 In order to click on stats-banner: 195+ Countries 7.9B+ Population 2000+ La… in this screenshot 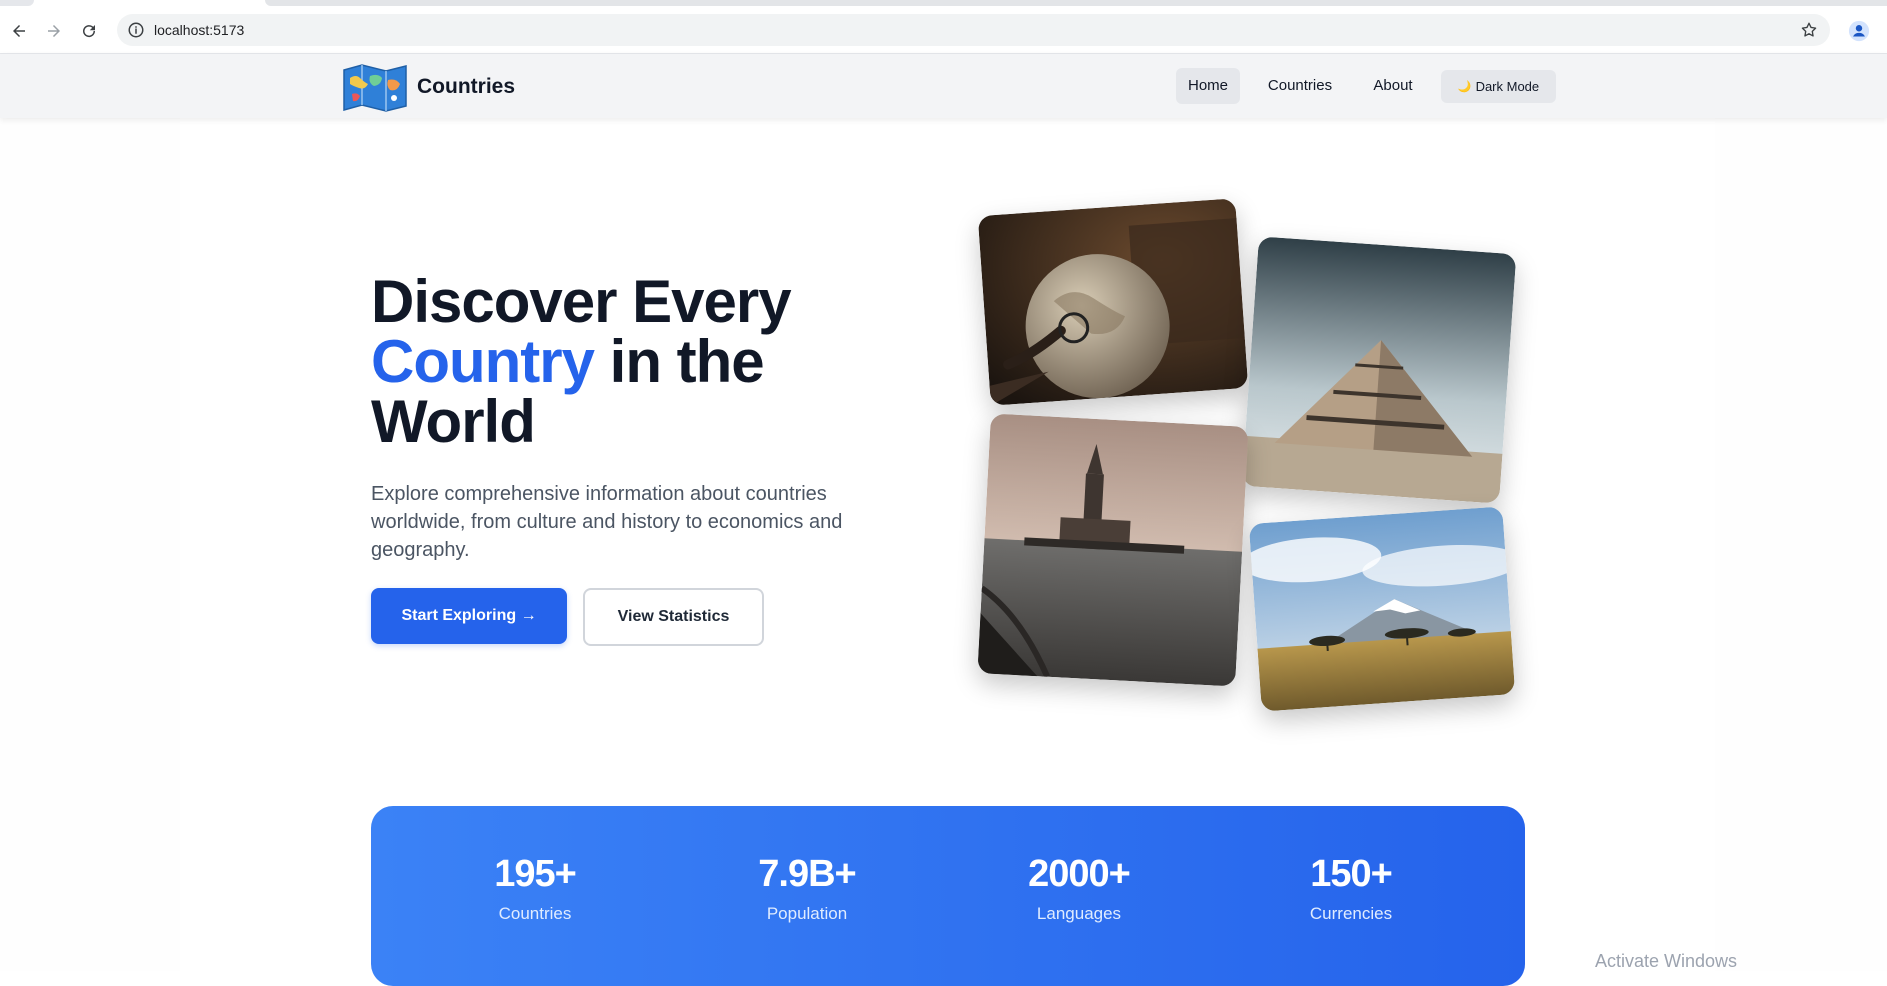, I will do `click(948, 896)`.